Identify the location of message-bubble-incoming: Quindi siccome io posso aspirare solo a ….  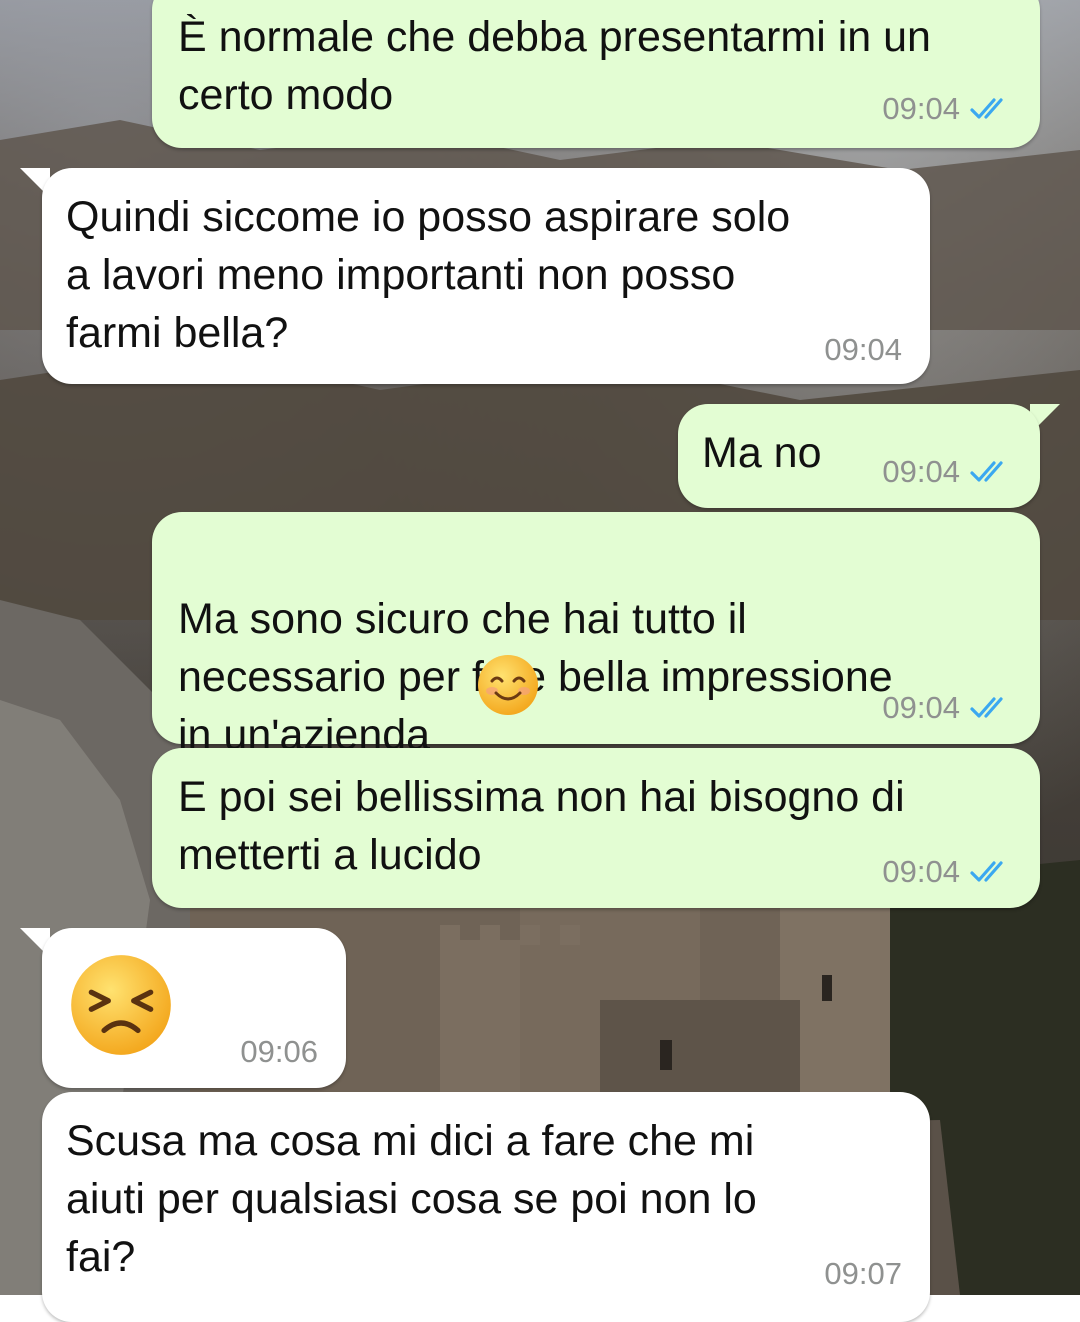
(486, 276).